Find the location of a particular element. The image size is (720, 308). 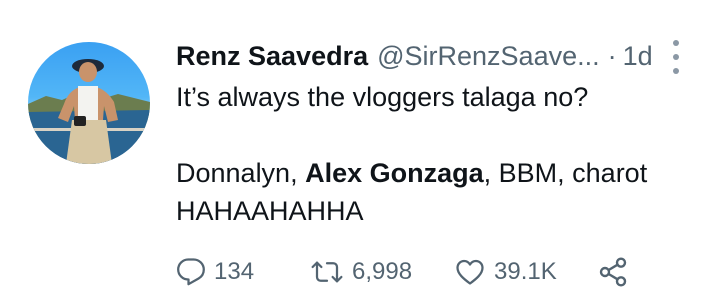

tweet-text-line-1: It’s always the vloggers talaga no? is located at coordinates (382, 97).